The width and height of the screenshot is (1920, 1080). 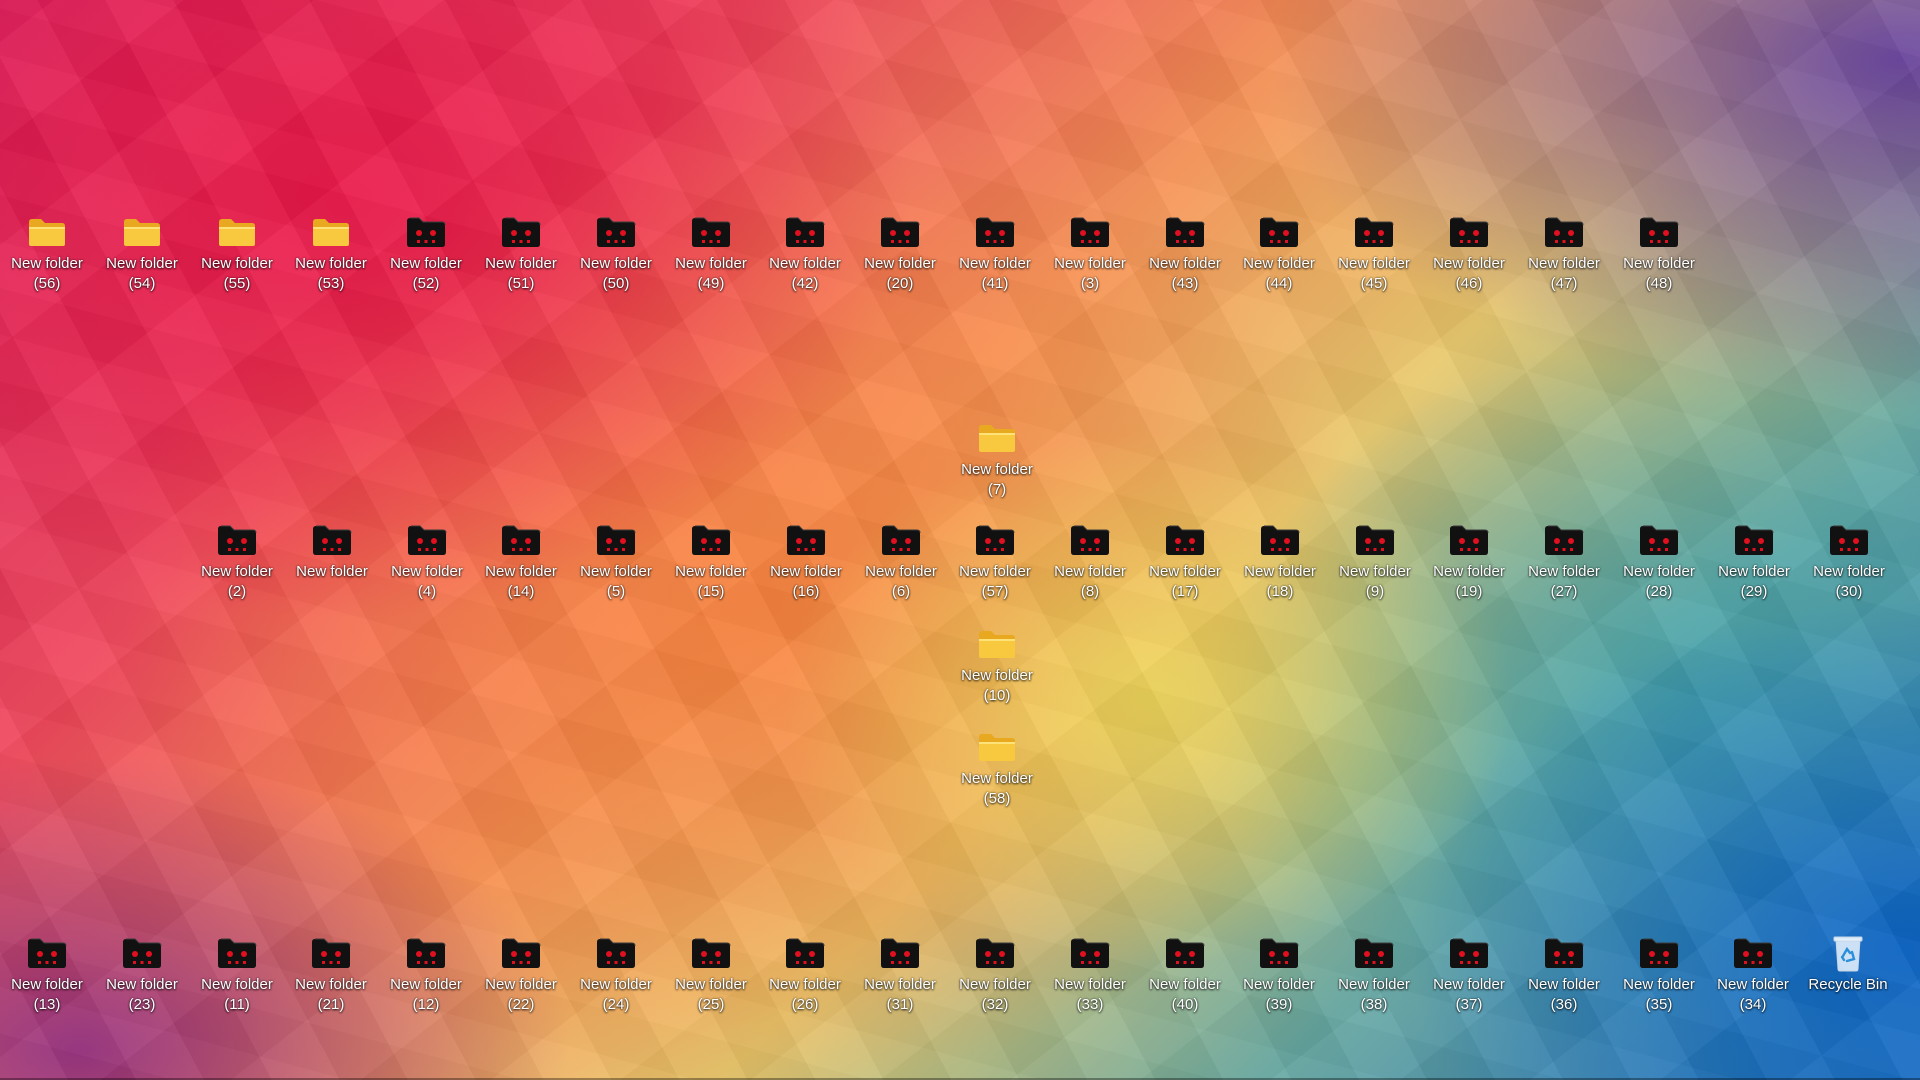 I want to click on desktop-icon-new-folder-52: New folder (52), so click(x=426, y=254).